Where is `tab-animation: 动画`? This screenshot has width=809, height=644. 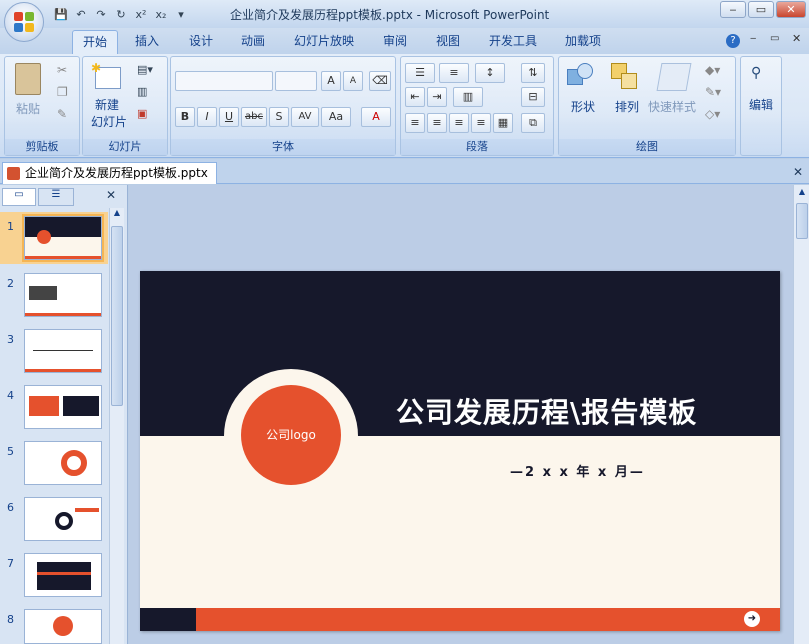
tab-animation: 动画 is located at coordinates (253, 42).